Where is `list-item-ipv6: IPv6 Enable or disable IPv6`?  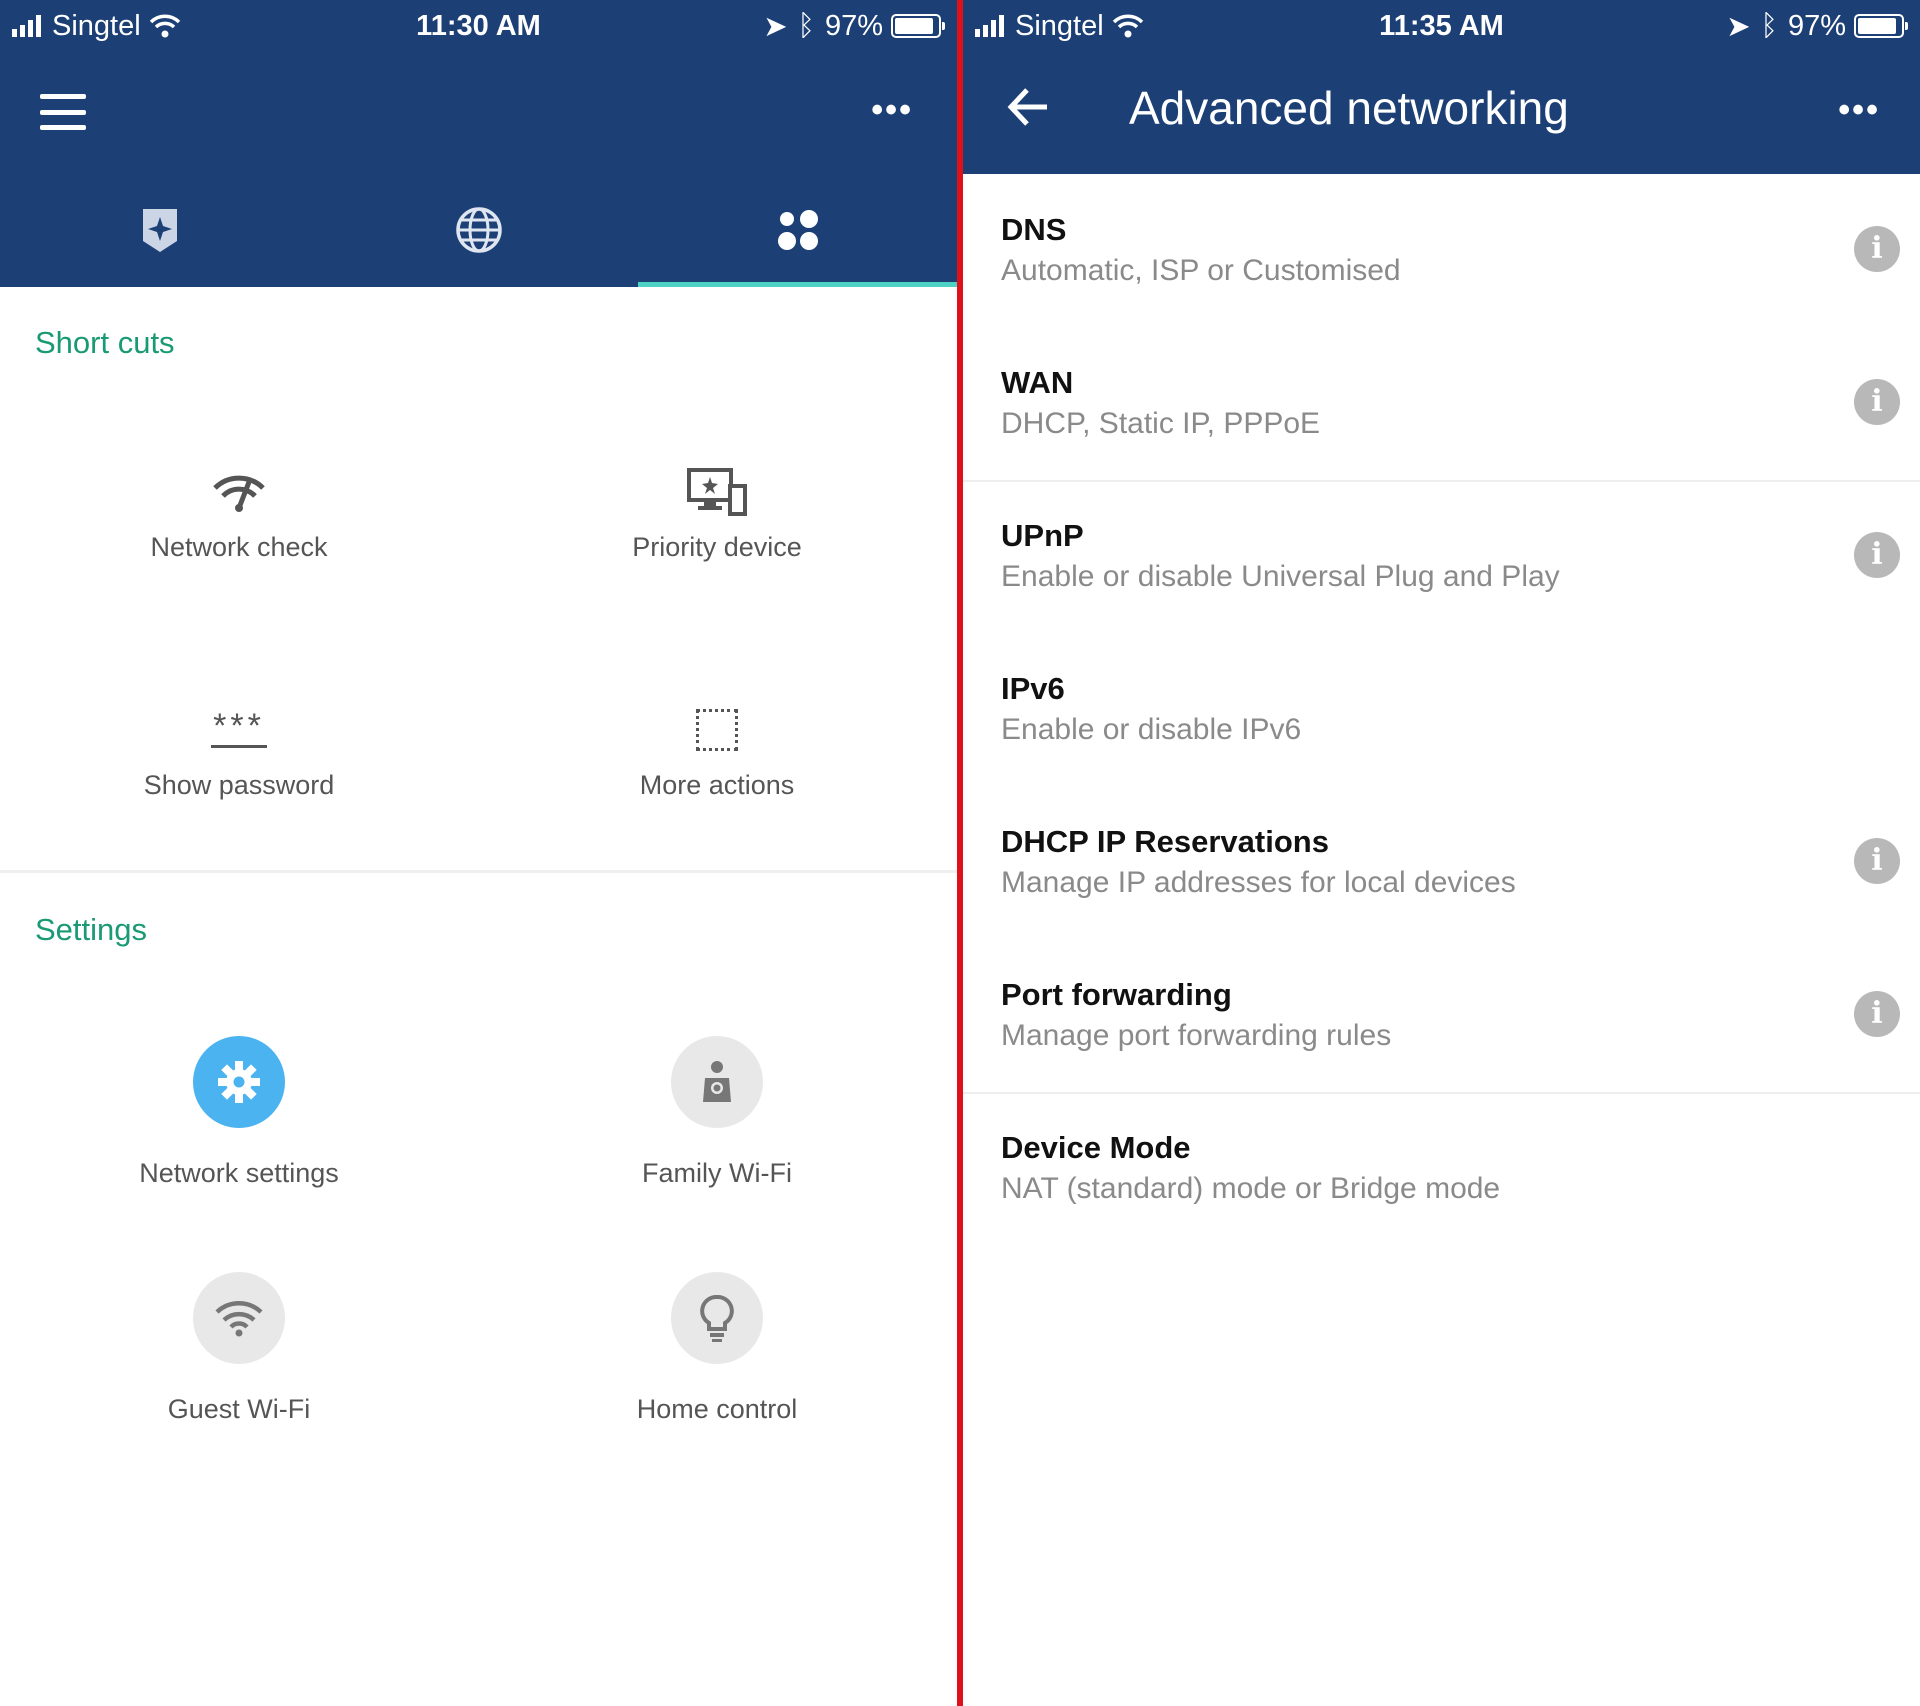 list-item-ipv6: IPv6 Enable or disable IPv6 is located at coordinates (1441, 709).